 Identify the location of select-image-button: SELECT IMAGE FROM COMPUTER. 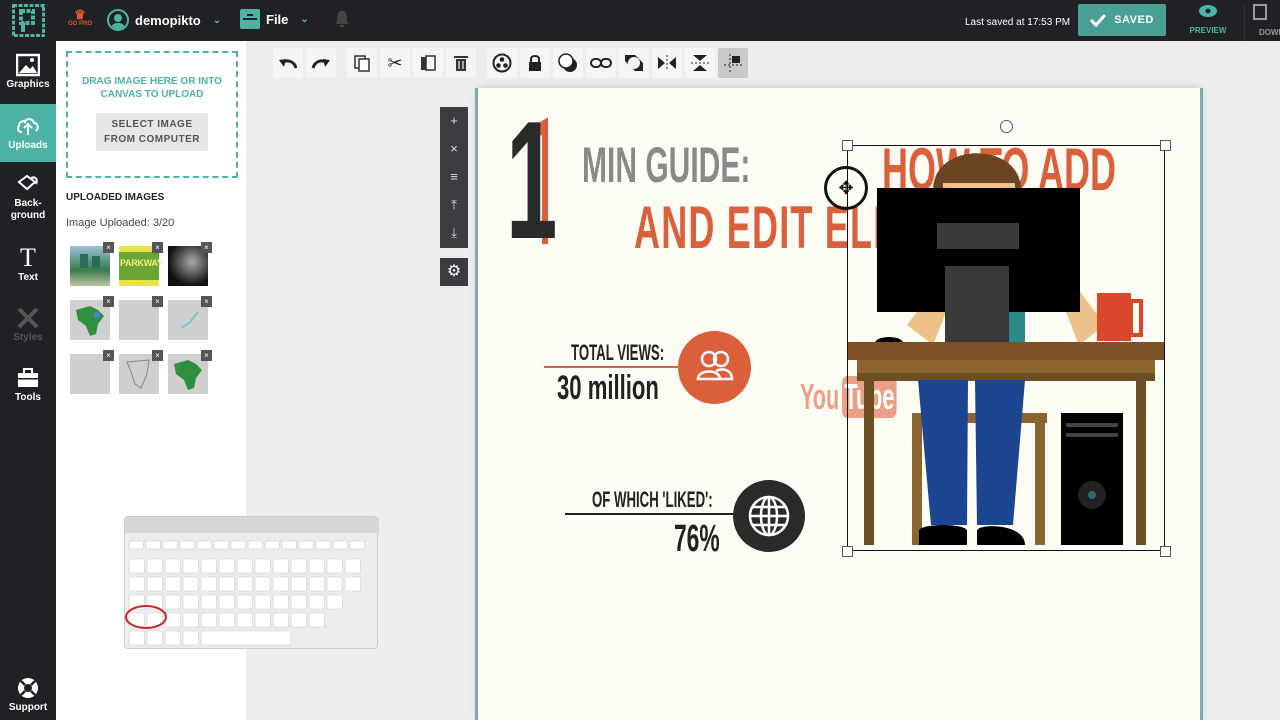
(152, 132).